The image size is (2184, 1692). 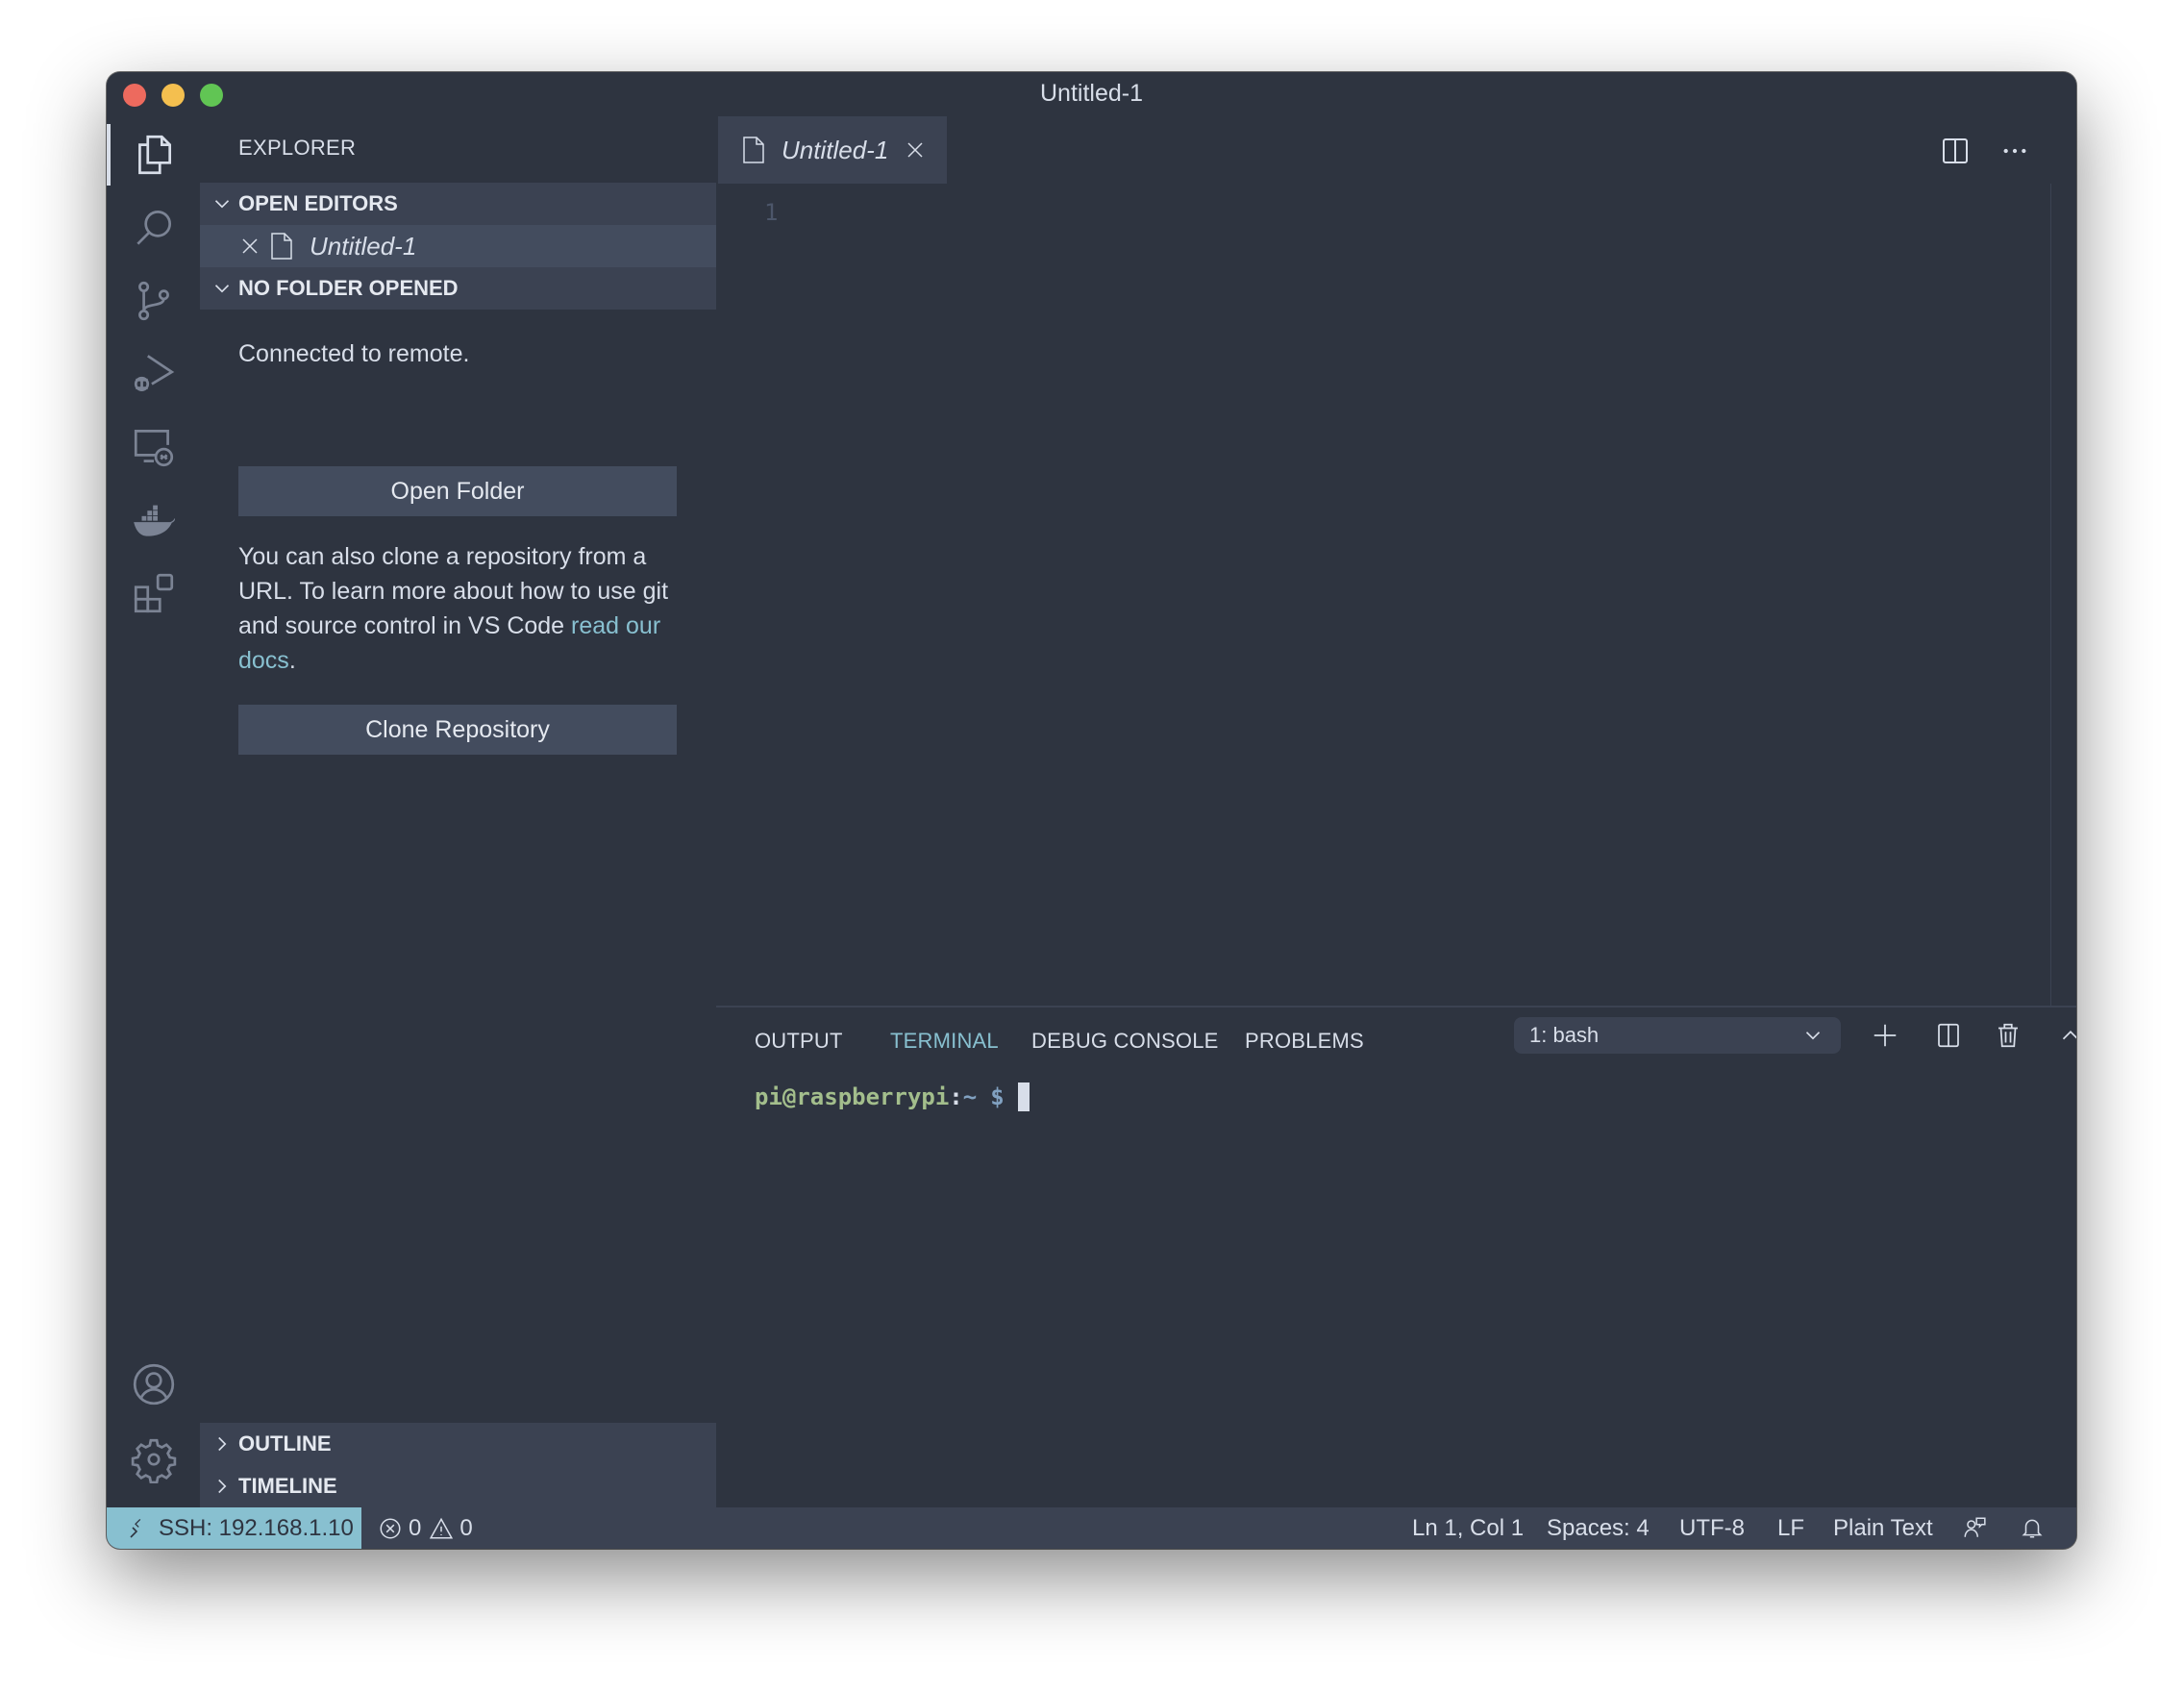 What do you see at coordinates (945, 1041) in the screenshot?
I see `panel-tab-terminal: TERMINAL` at bounding box center [945, 1041].